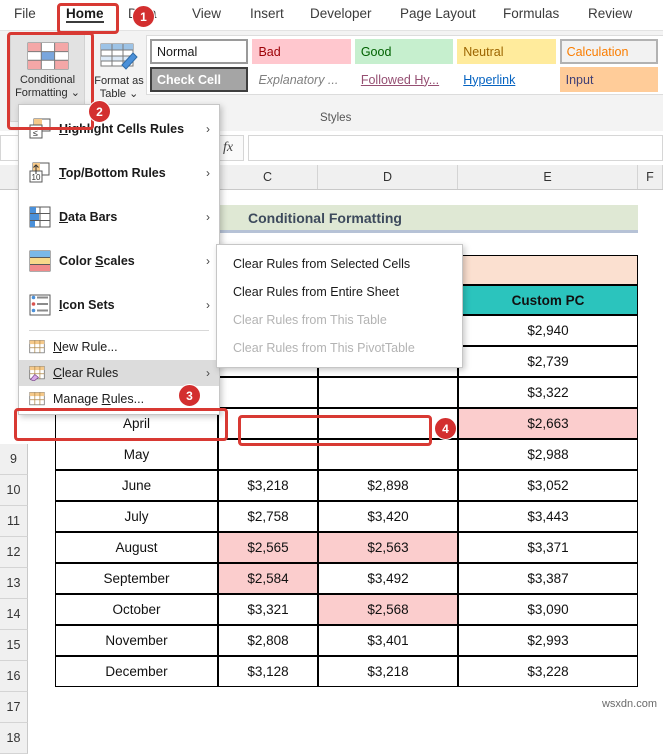  Describe the element at coordinates (14, 614) in the screenshot. I see `row-header-14: 14` at that location.